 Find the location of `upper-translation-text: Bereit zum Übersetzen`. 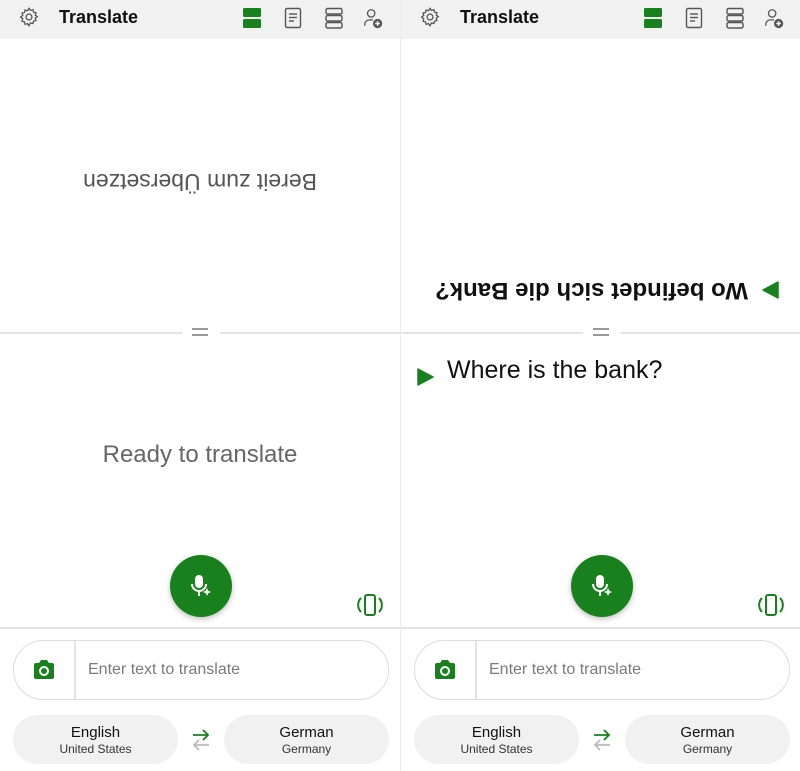

upper-translation-text: Bereit zum Übersetzen is located at coordinates (200, 182).